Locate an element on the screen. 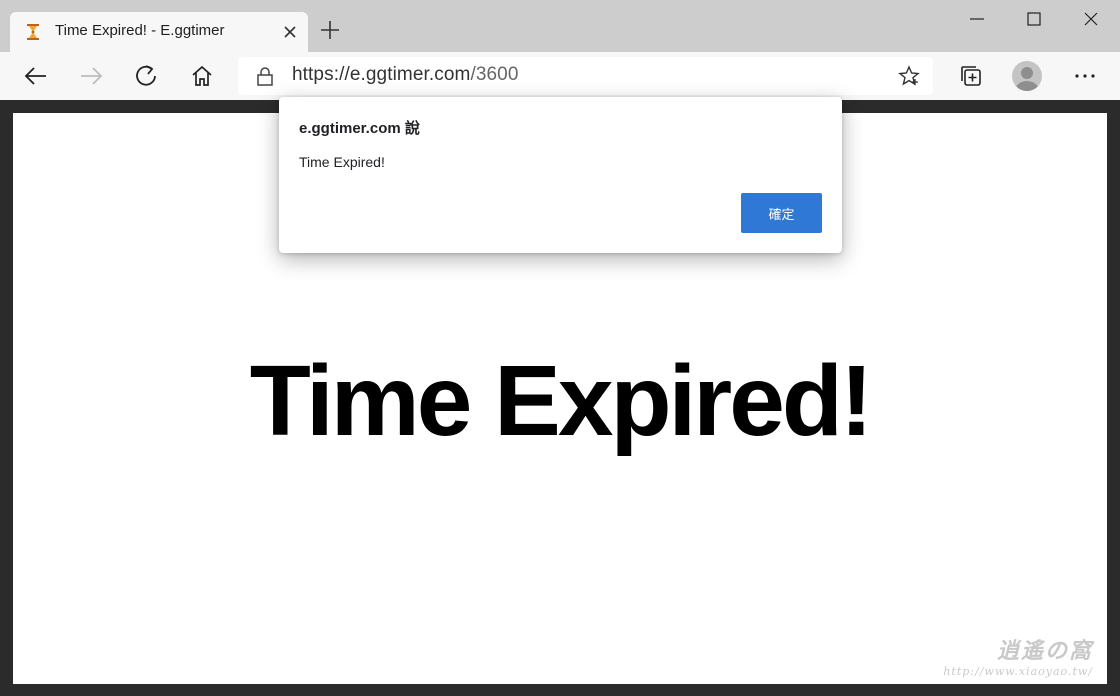 This screenshot has height=696, width=1120. address-bar: https://e.ggtimer.com/3600 is located at coordinates (585, 76).